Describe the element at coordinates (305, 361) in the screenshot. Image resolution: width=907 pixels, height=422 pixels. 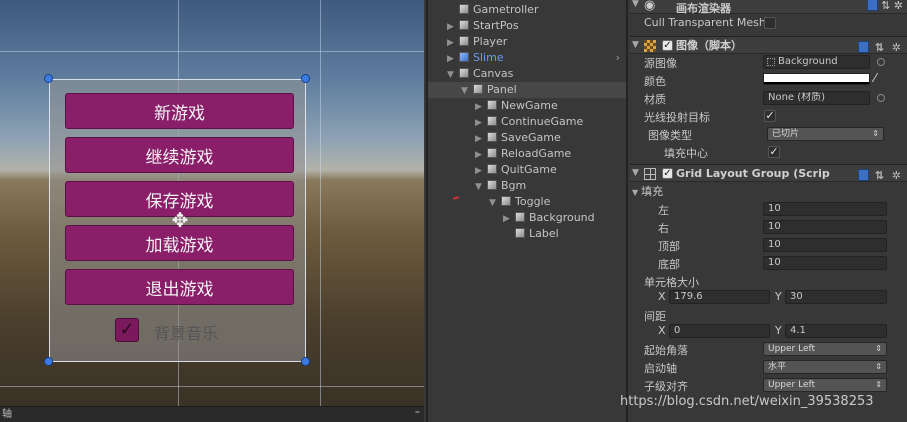
I see `rect-handle-bottom-right` at that location.